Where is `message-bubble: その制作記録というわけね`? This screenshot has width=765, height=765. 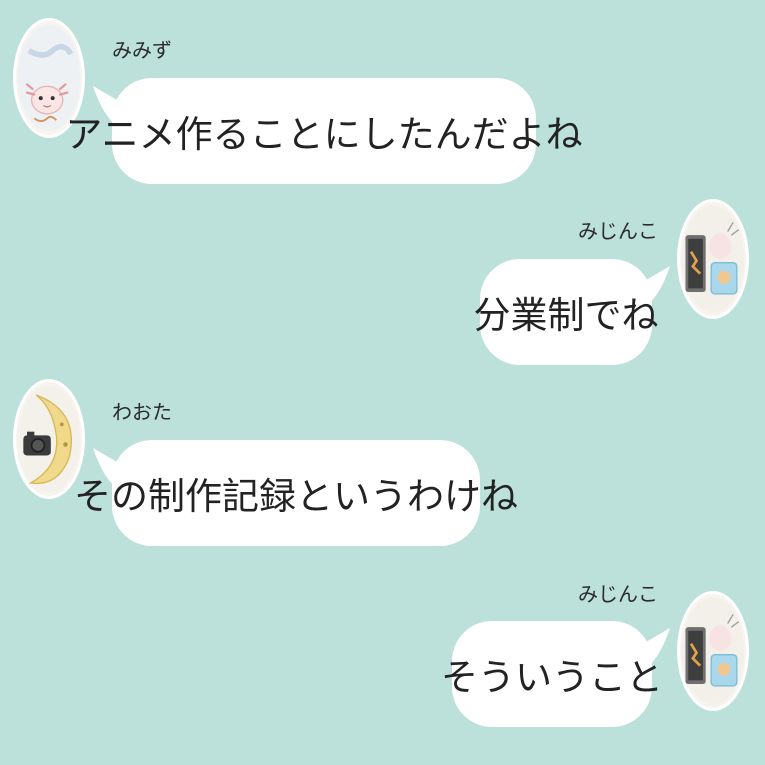
message-bubble: その制作記録というわけね is located at coordinates (296, 493).